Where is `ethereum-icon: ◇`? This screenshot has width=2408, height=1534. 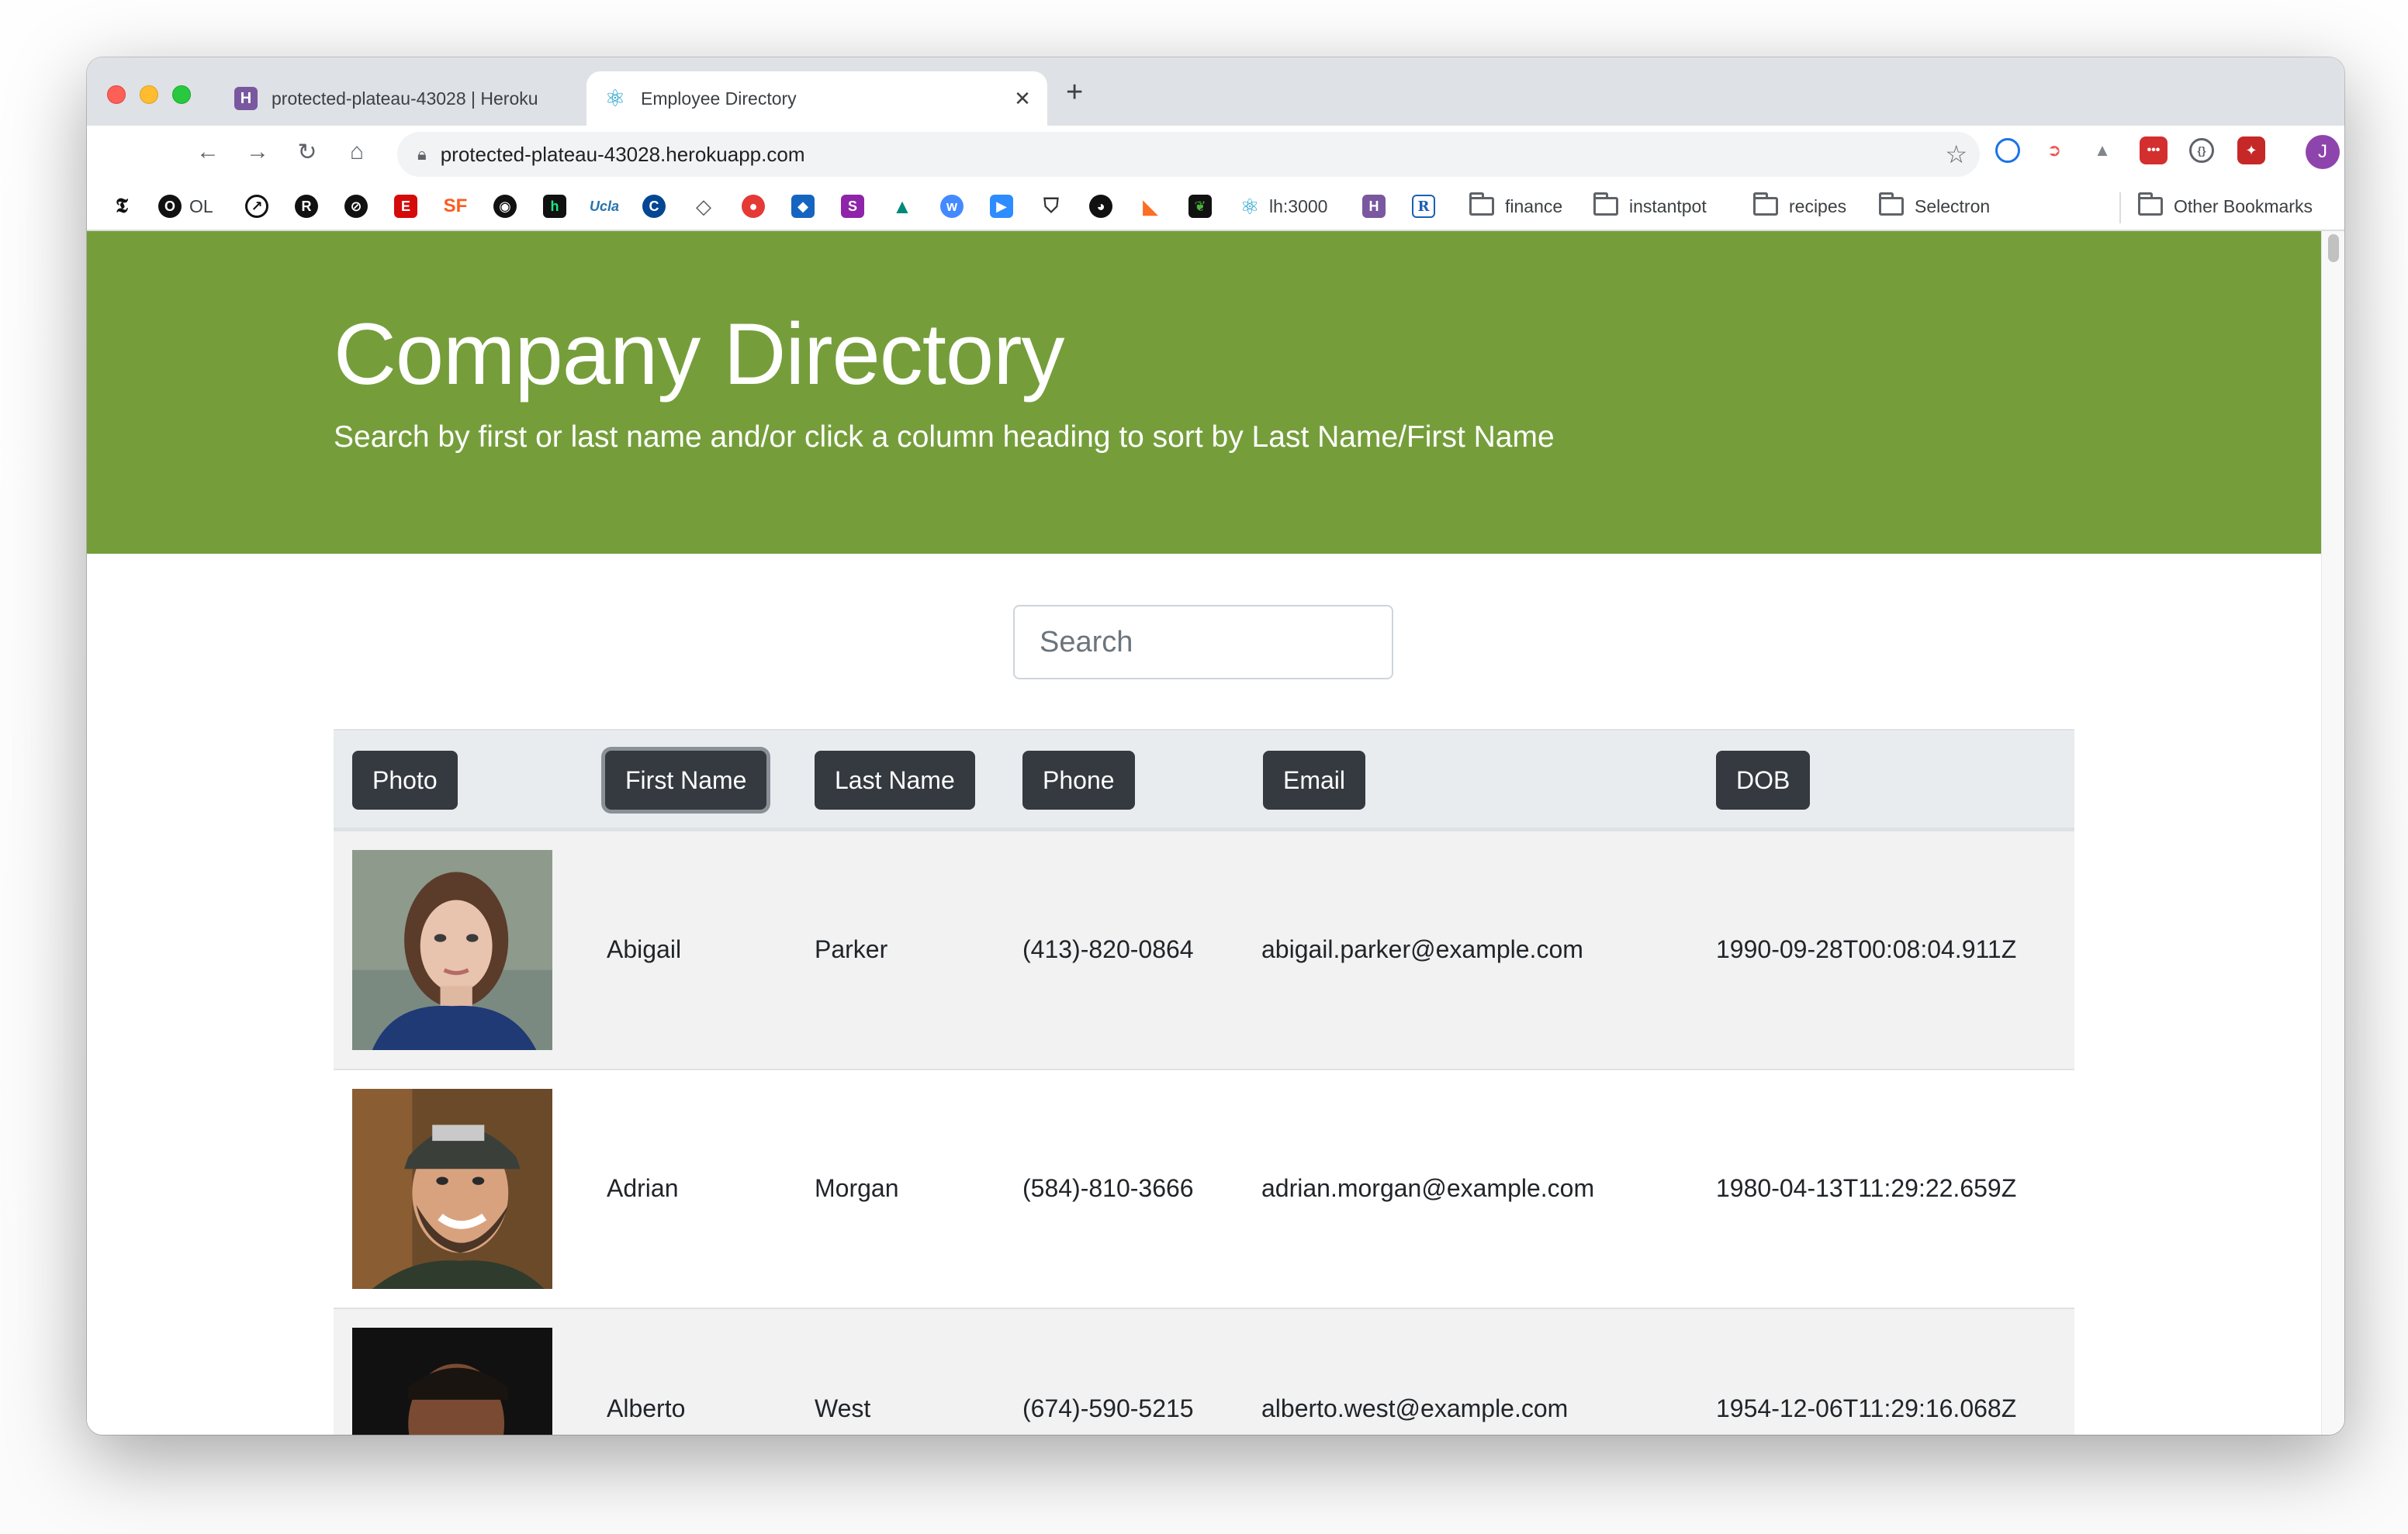 ethereum-icon: ◇ is located at coordinates (703, 206).